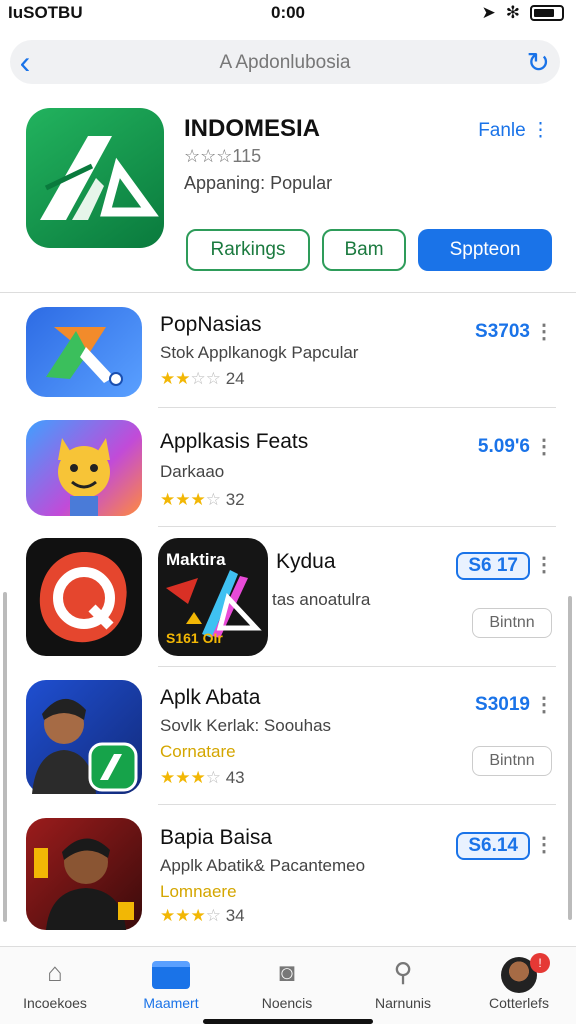 The width and height of the screenshot is (576, 1024). I want to click on price-label: S6.14, so click(493, 846).